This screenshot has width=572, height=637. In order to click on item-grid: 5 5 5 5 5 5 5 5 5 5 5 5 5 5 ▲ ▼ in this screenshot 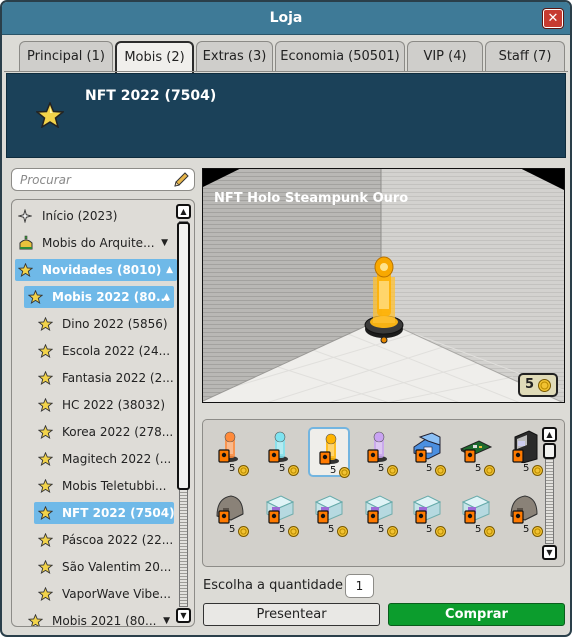, I will do `click(383, 493)`.